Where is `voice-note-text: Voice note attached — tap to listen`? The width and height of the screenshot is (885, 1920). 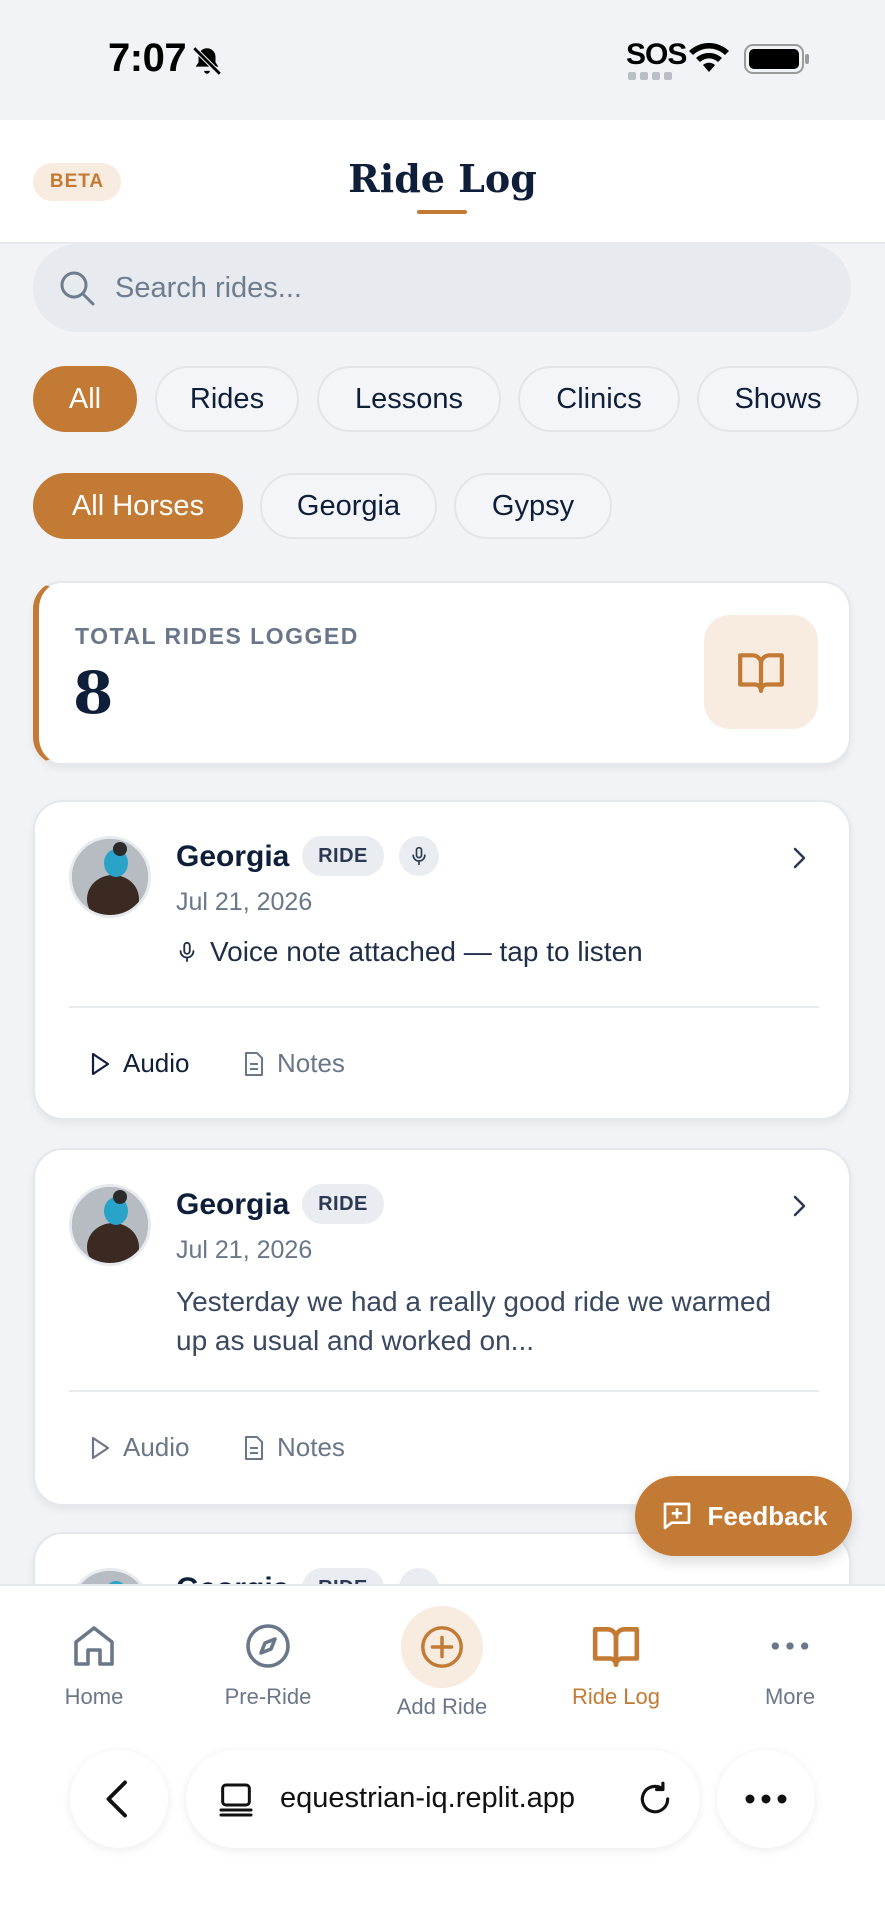 voice-note-text: Voice note attached — tap to listen is located at coordinates (426, 951).